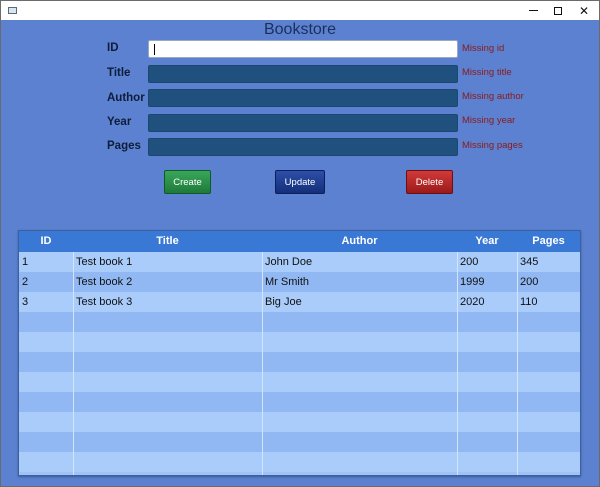 The image size is (600, 487). What do you see at coordinates (303, 123) in the screenshot?
I see `year-input` at bounding box center [303, 123].